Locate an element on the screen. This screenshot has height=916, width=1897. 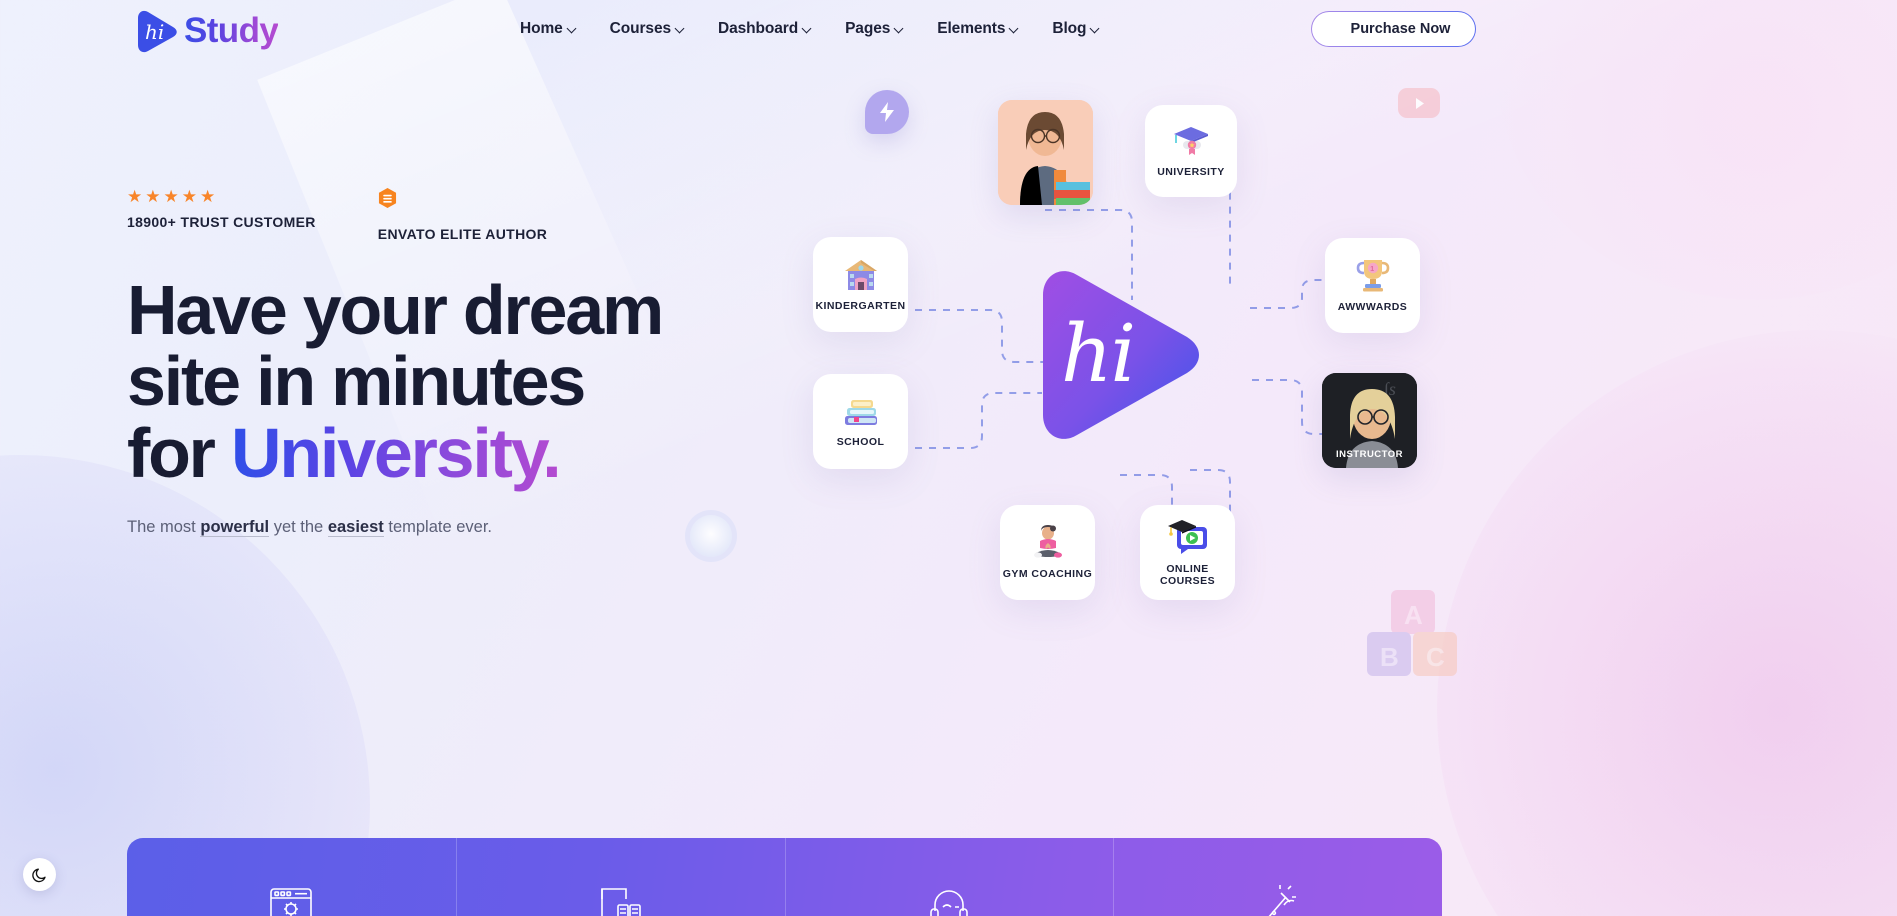
sub-bold-powerful: powerful is located at coordinates (235, 528).